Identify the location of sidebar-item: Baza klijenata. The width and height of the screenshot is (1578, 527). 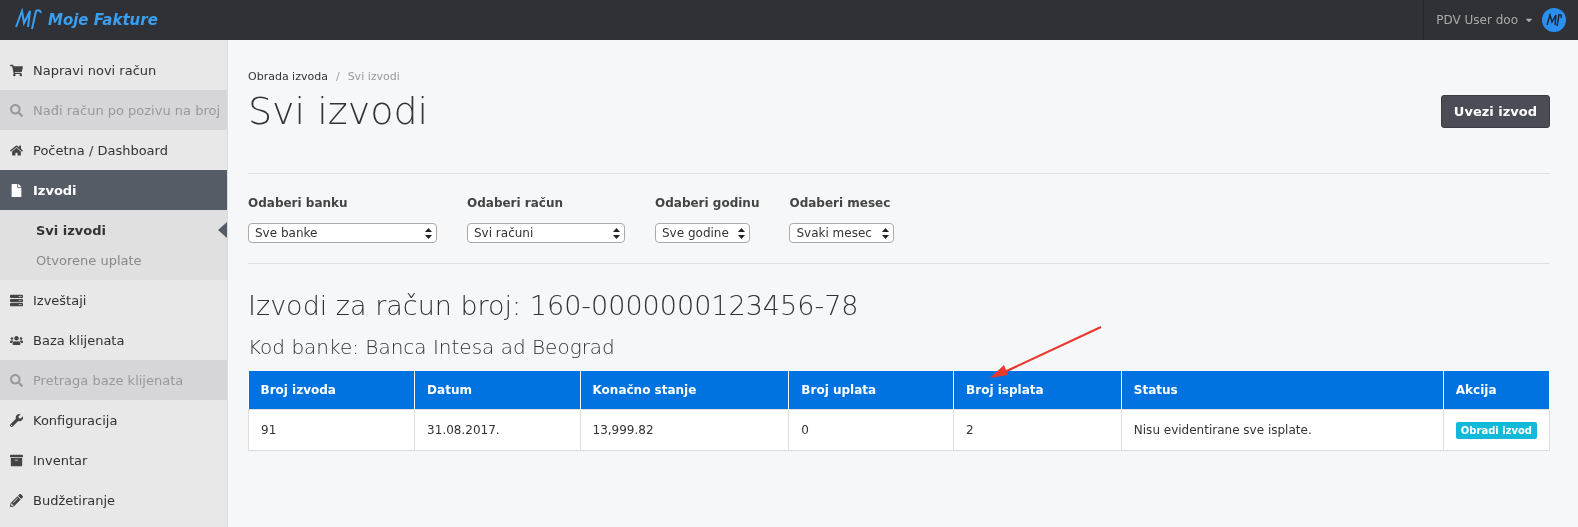
(113, 340).